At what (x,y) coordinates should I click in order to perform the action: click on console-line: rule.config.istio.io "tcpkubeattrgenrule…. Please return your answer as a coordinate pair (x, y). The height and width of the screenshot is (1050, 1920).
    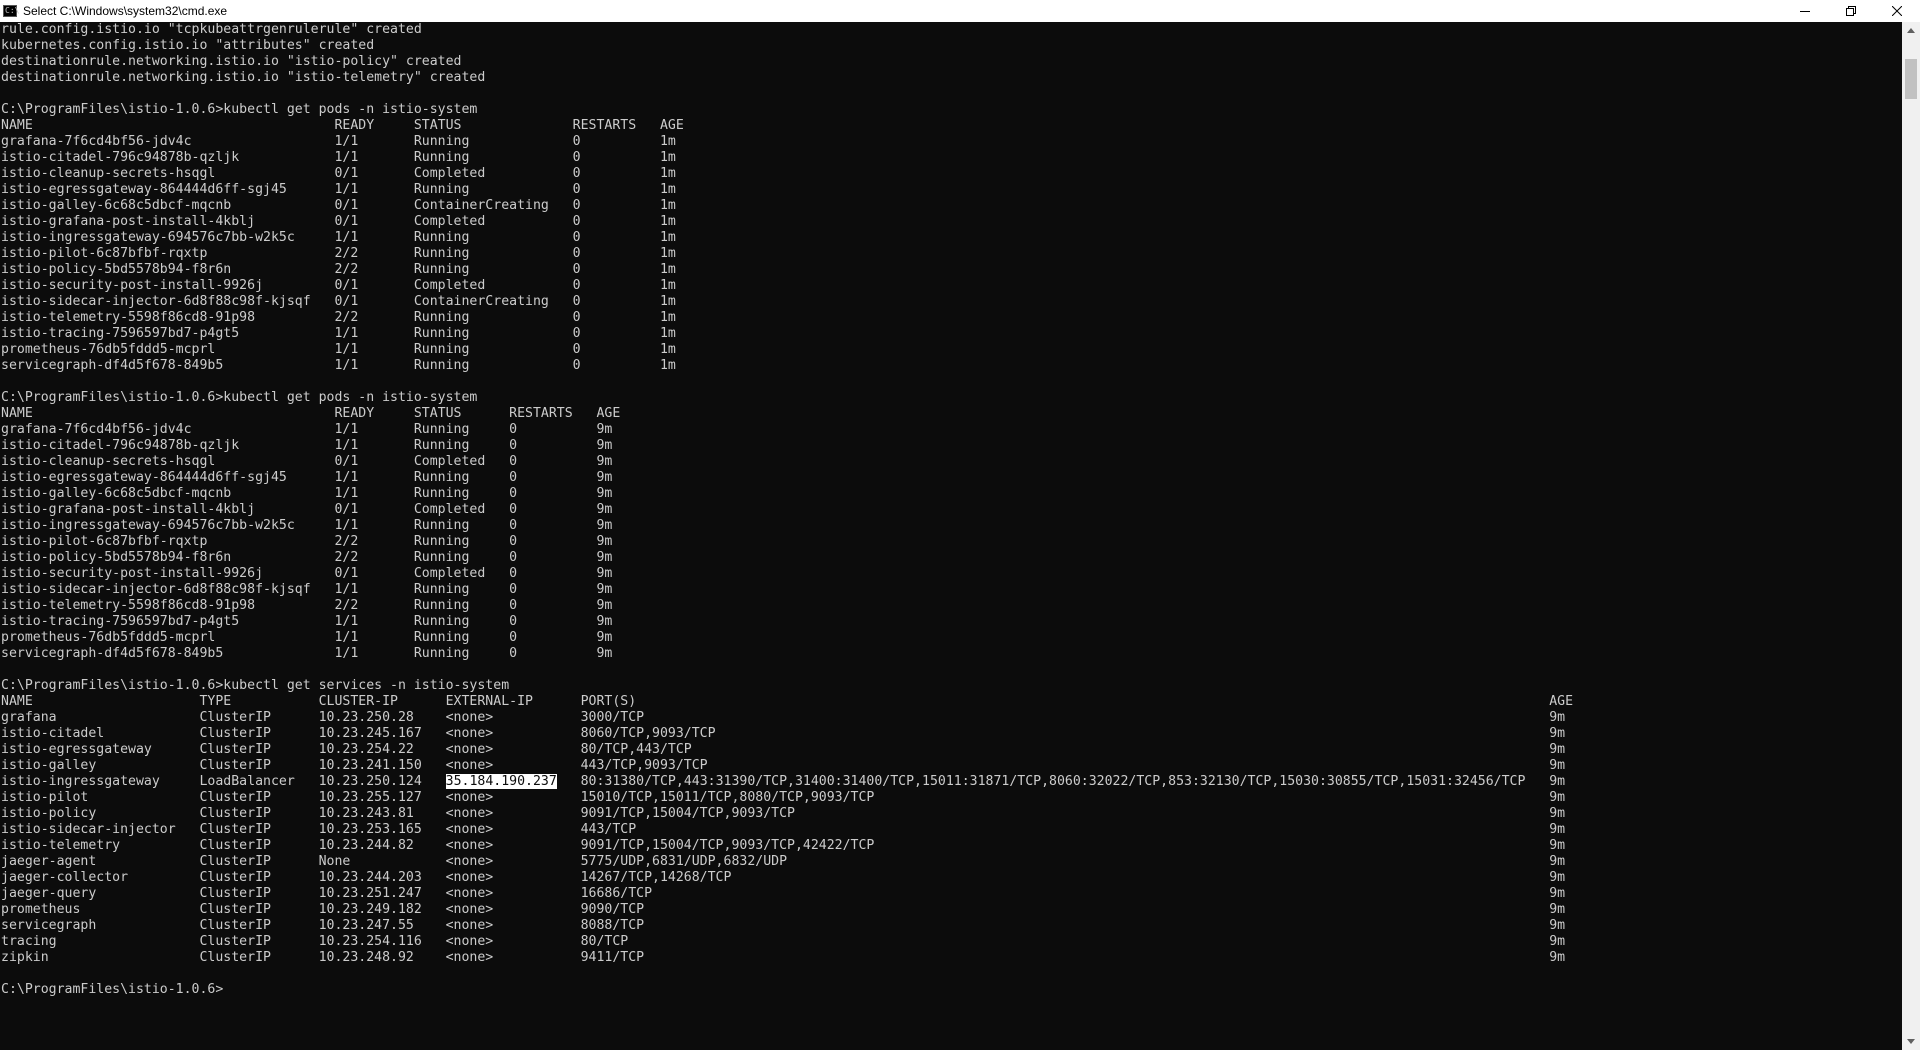
    Looking at the image, I should click on (211, 29).